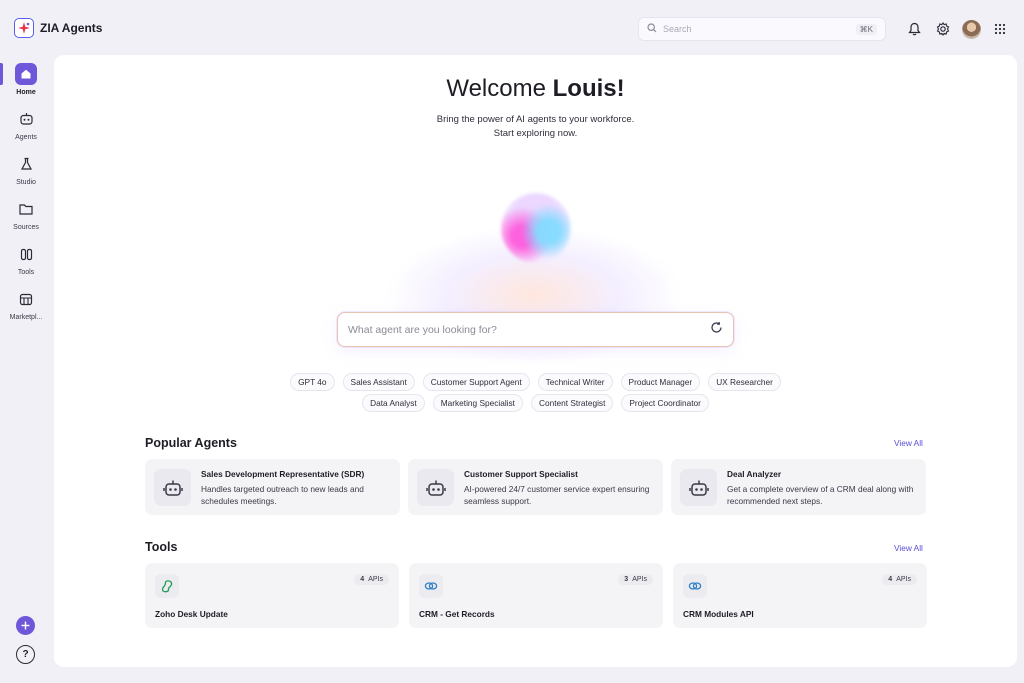 The image size is (1024, 683). Describe the element at coordinates (26, 74) in the screenshot. I see `home-icon` at that location.